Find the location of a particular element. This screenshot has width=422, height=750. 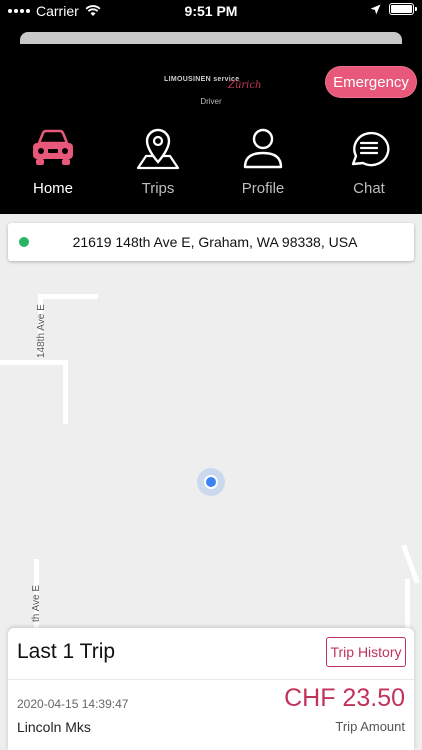

location-arrow-icon is located at coordinates (375, 9).